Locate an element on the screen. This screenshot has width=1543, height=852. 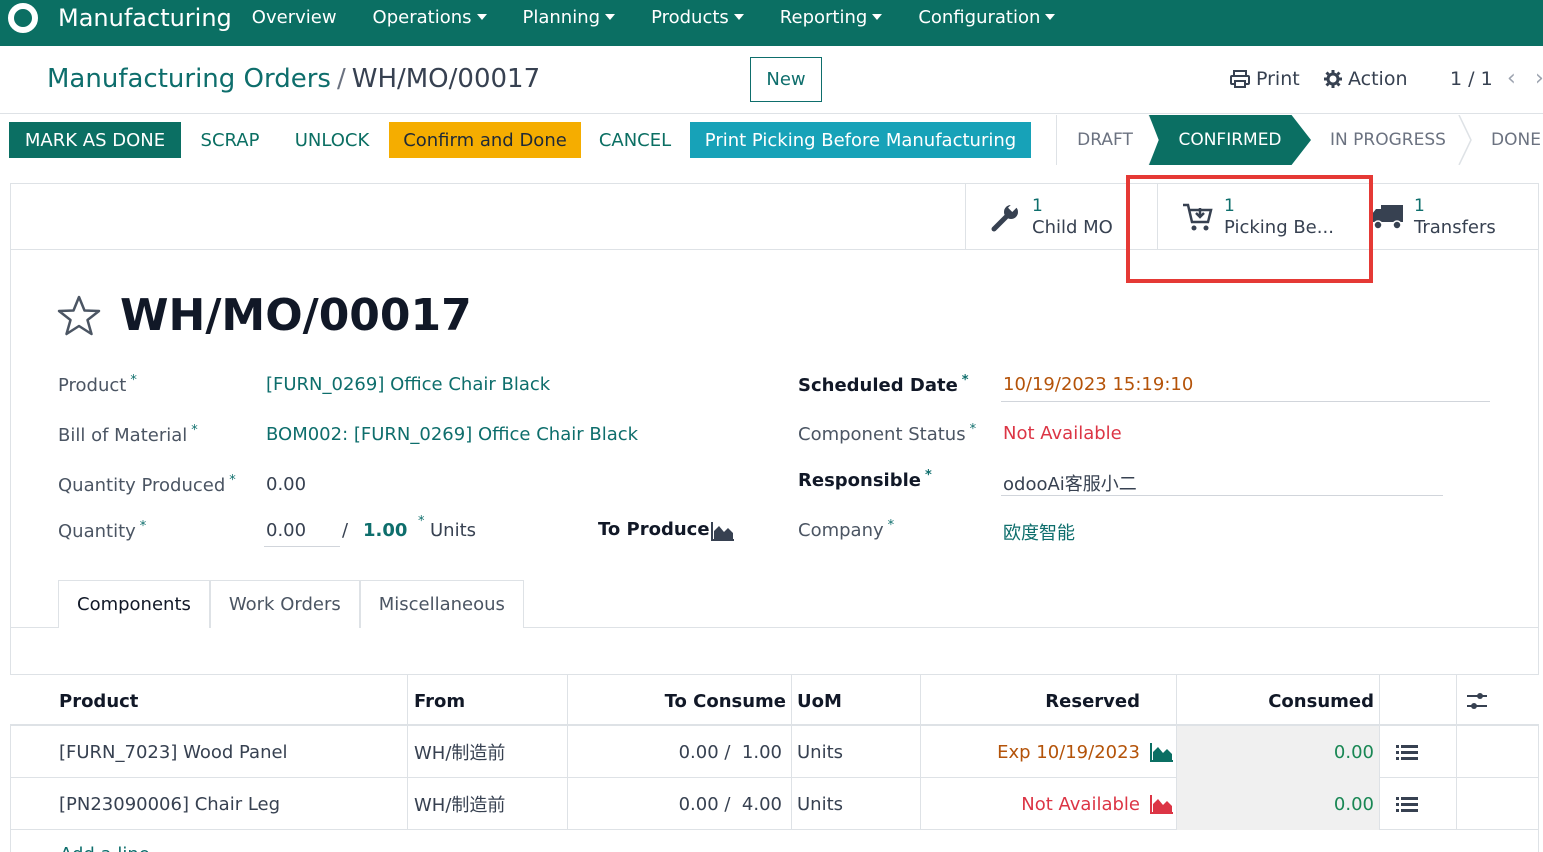
col-product: Product is located at coordinates (98, 701).